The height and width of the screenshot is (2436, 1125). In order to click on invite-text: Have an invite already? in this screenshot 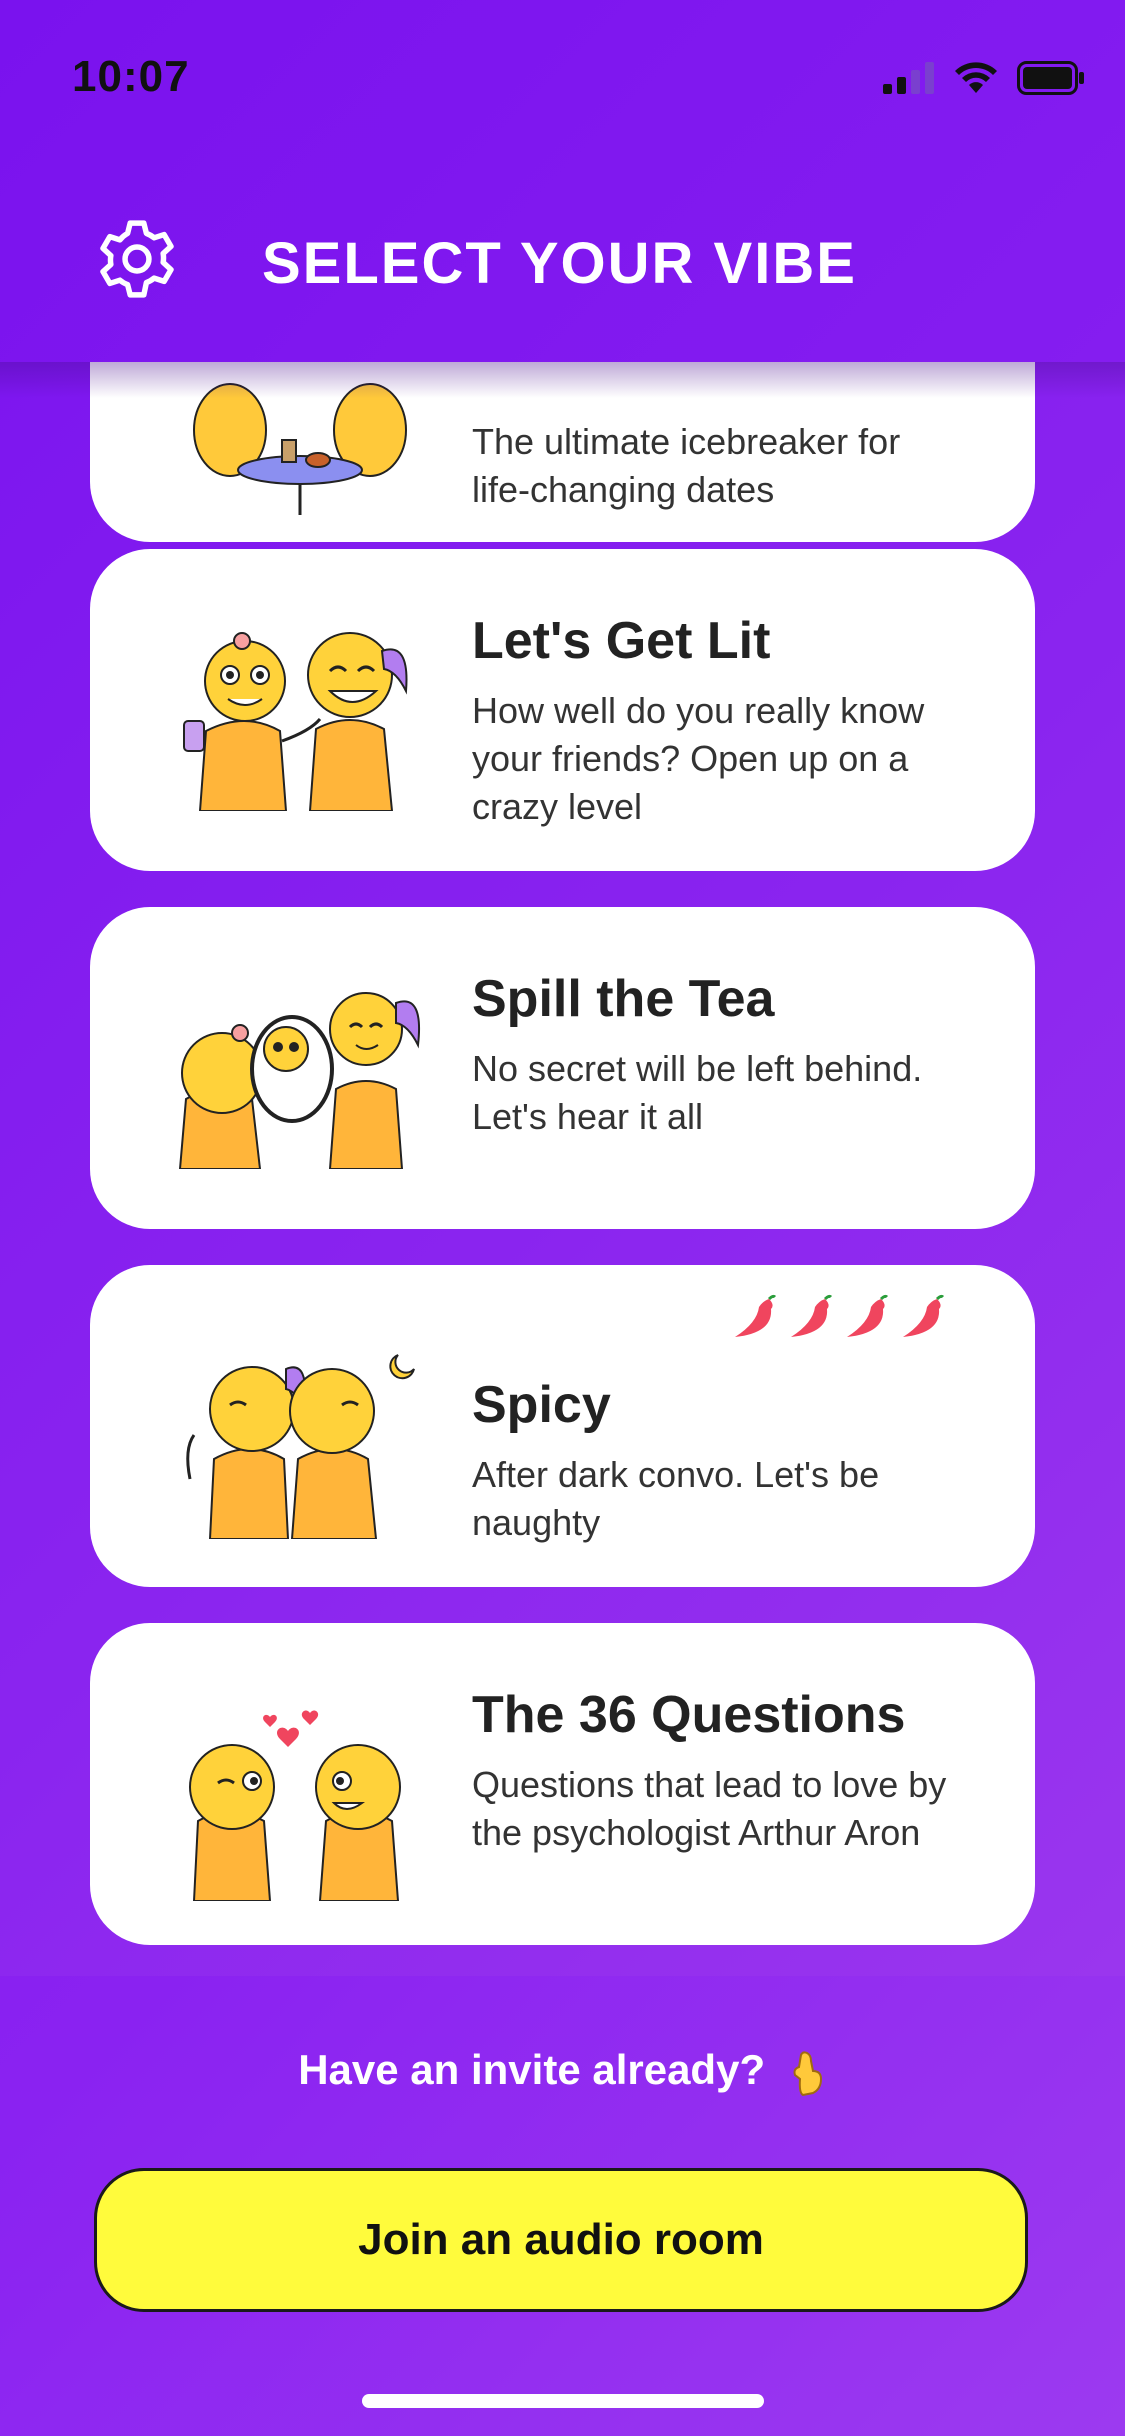, I will do `click(532, 2069)`.